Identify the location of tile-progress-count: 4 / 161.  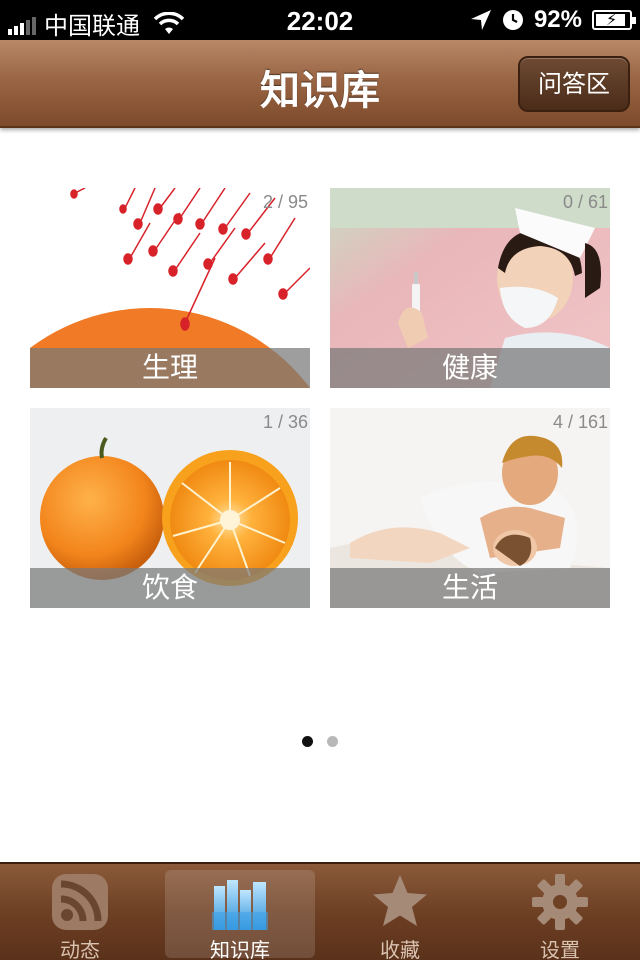
(580, 422).